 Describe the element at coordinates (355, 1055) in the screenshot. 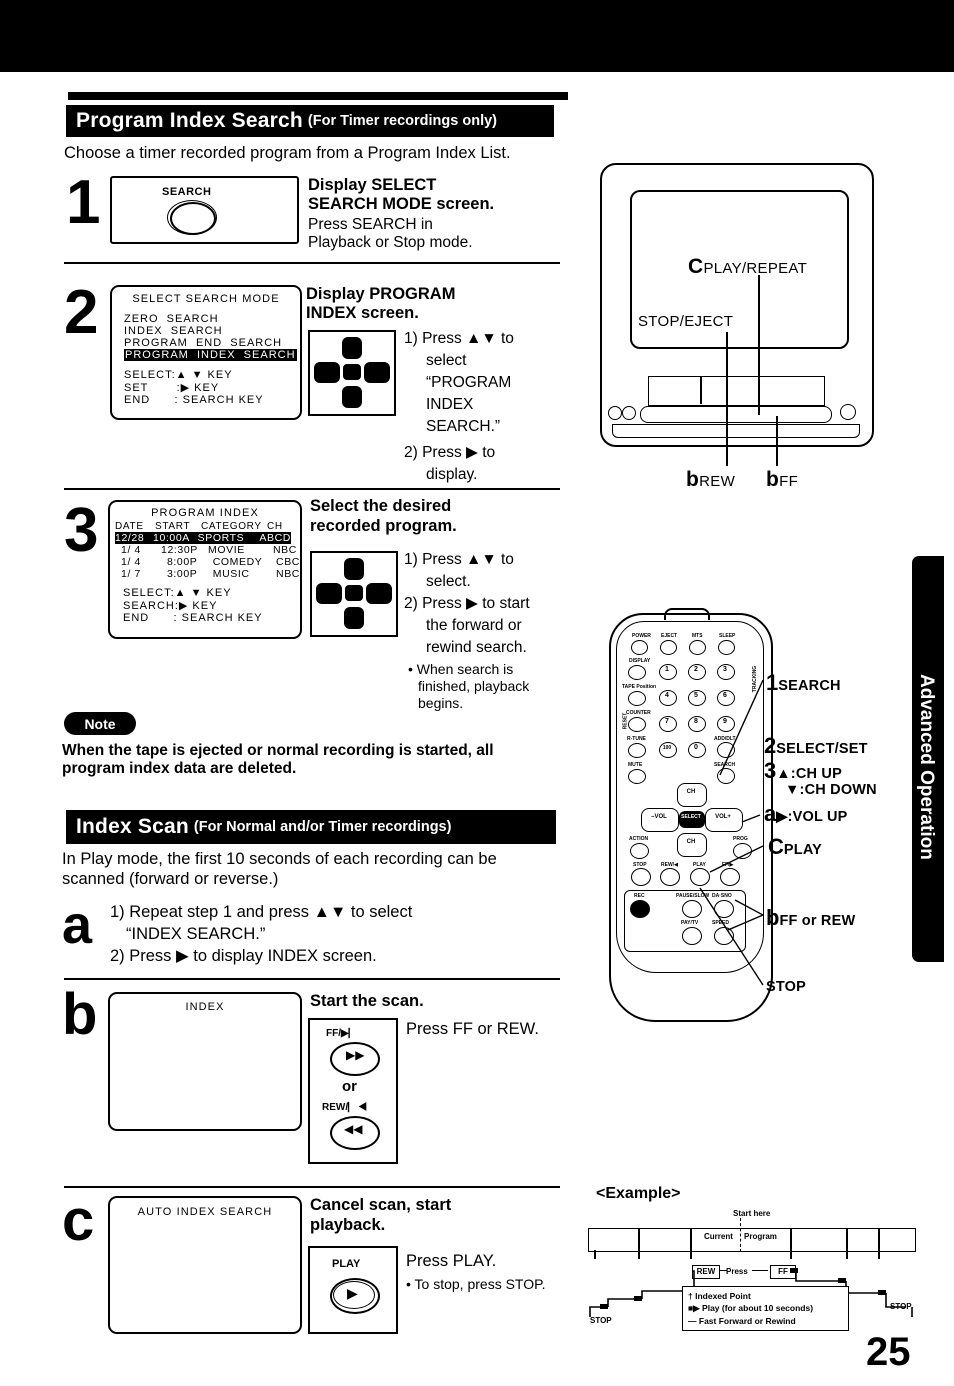

I see `ff-icon: ▶▶` at that location.